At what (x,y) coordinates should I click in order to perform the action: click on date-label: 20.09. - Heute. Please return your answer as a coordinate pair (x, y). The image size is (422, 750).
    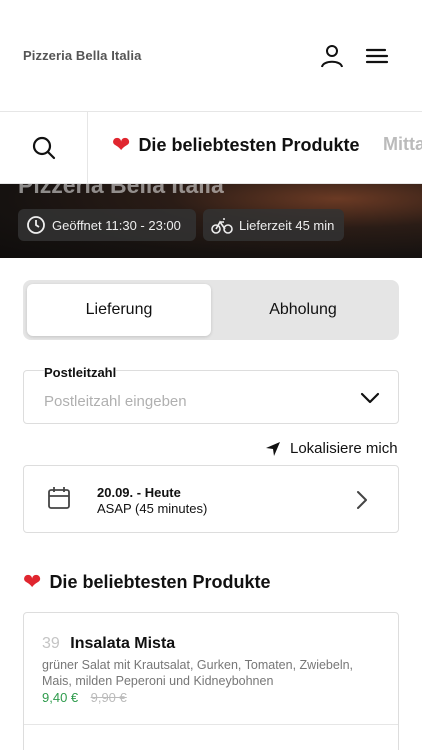
    Looking at the image, I should click on (139, 492).